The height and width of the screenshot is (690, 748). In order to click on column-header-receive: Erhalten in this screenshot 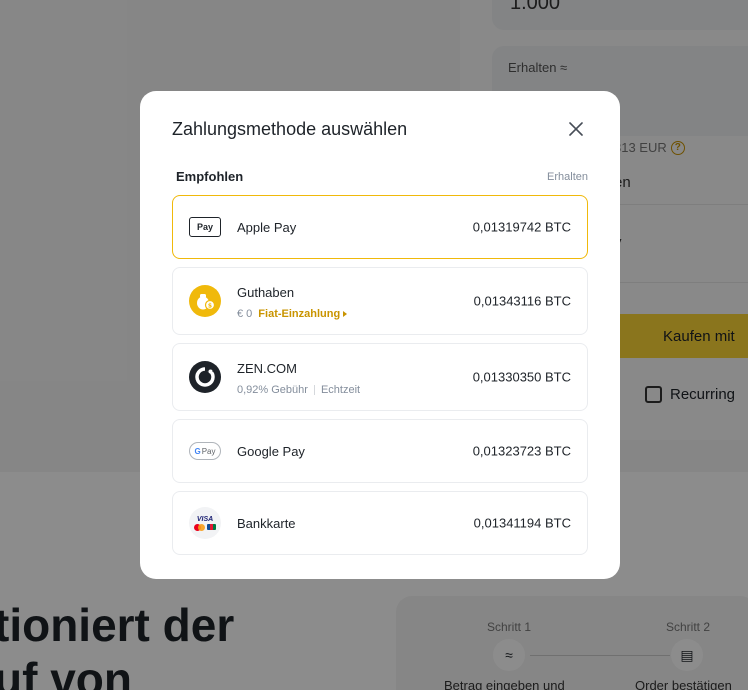, I will do `click(567, 177)`.